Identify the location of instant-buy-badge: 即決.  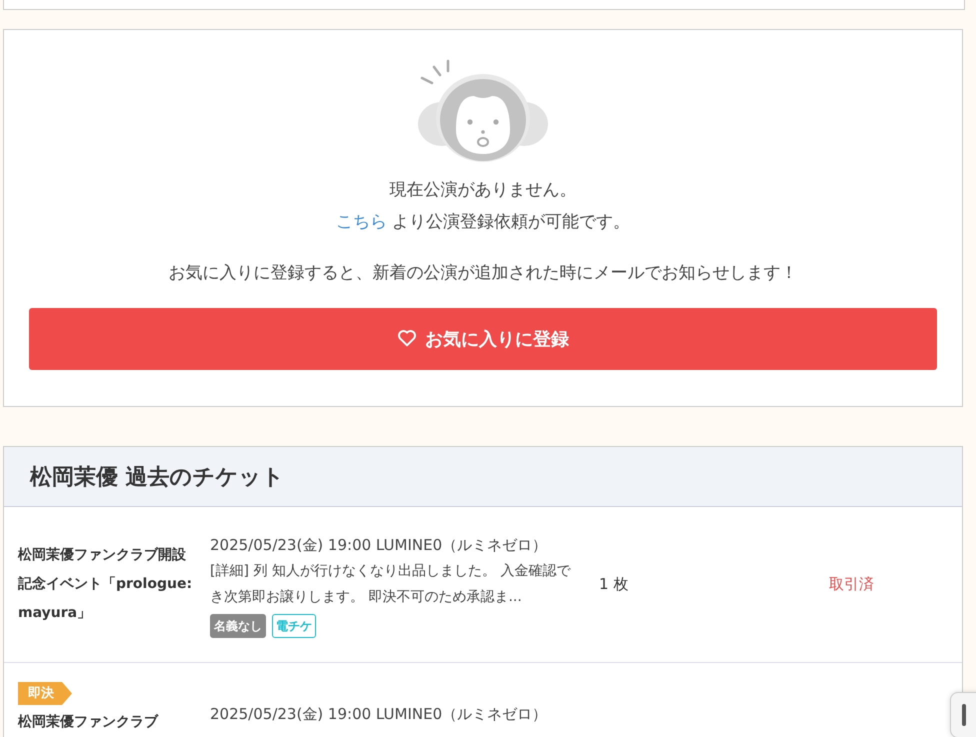
(45, 693).